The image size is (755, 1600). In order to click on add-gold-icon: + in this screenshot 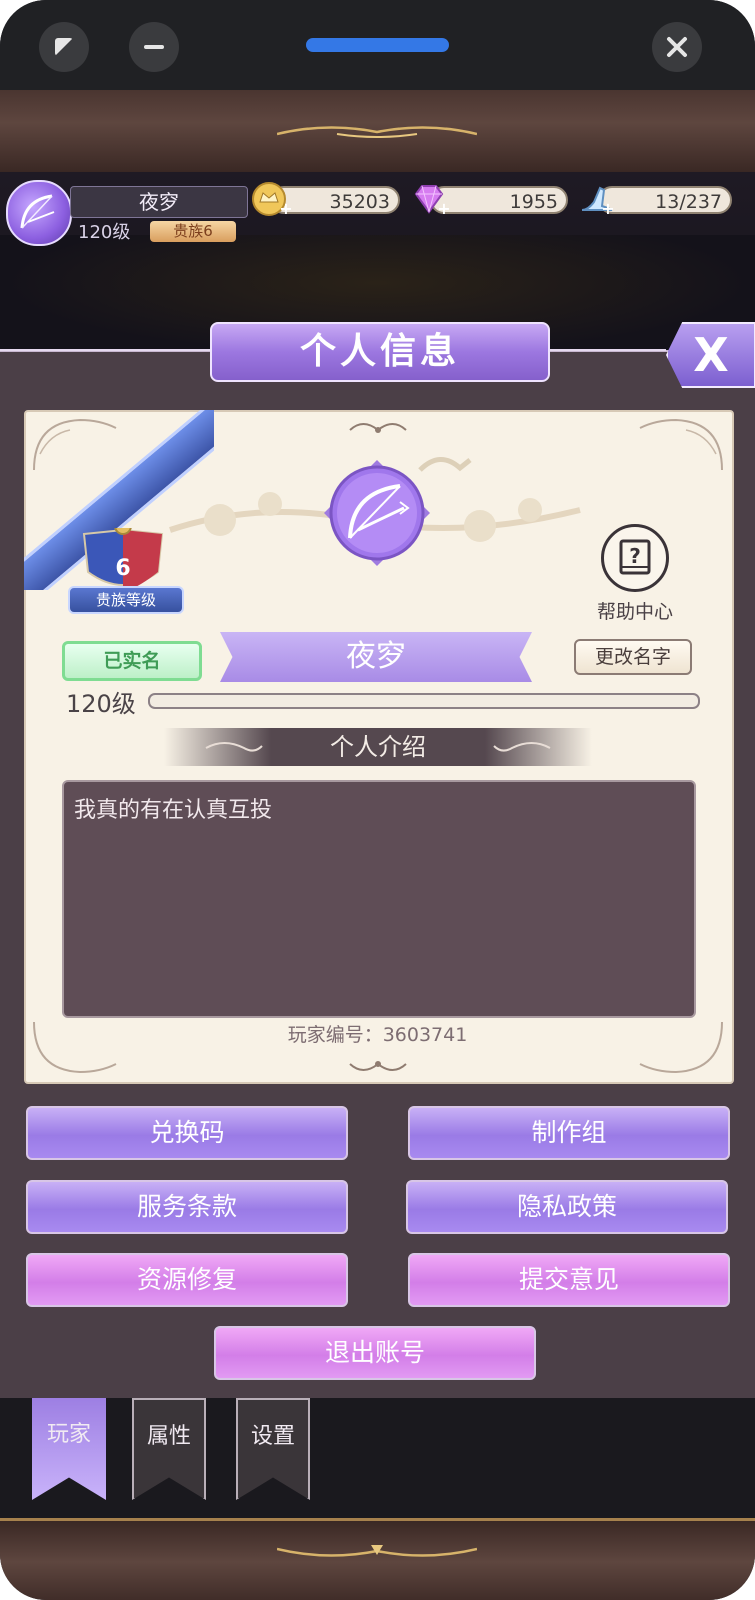, I will do `click(286, 209)`.